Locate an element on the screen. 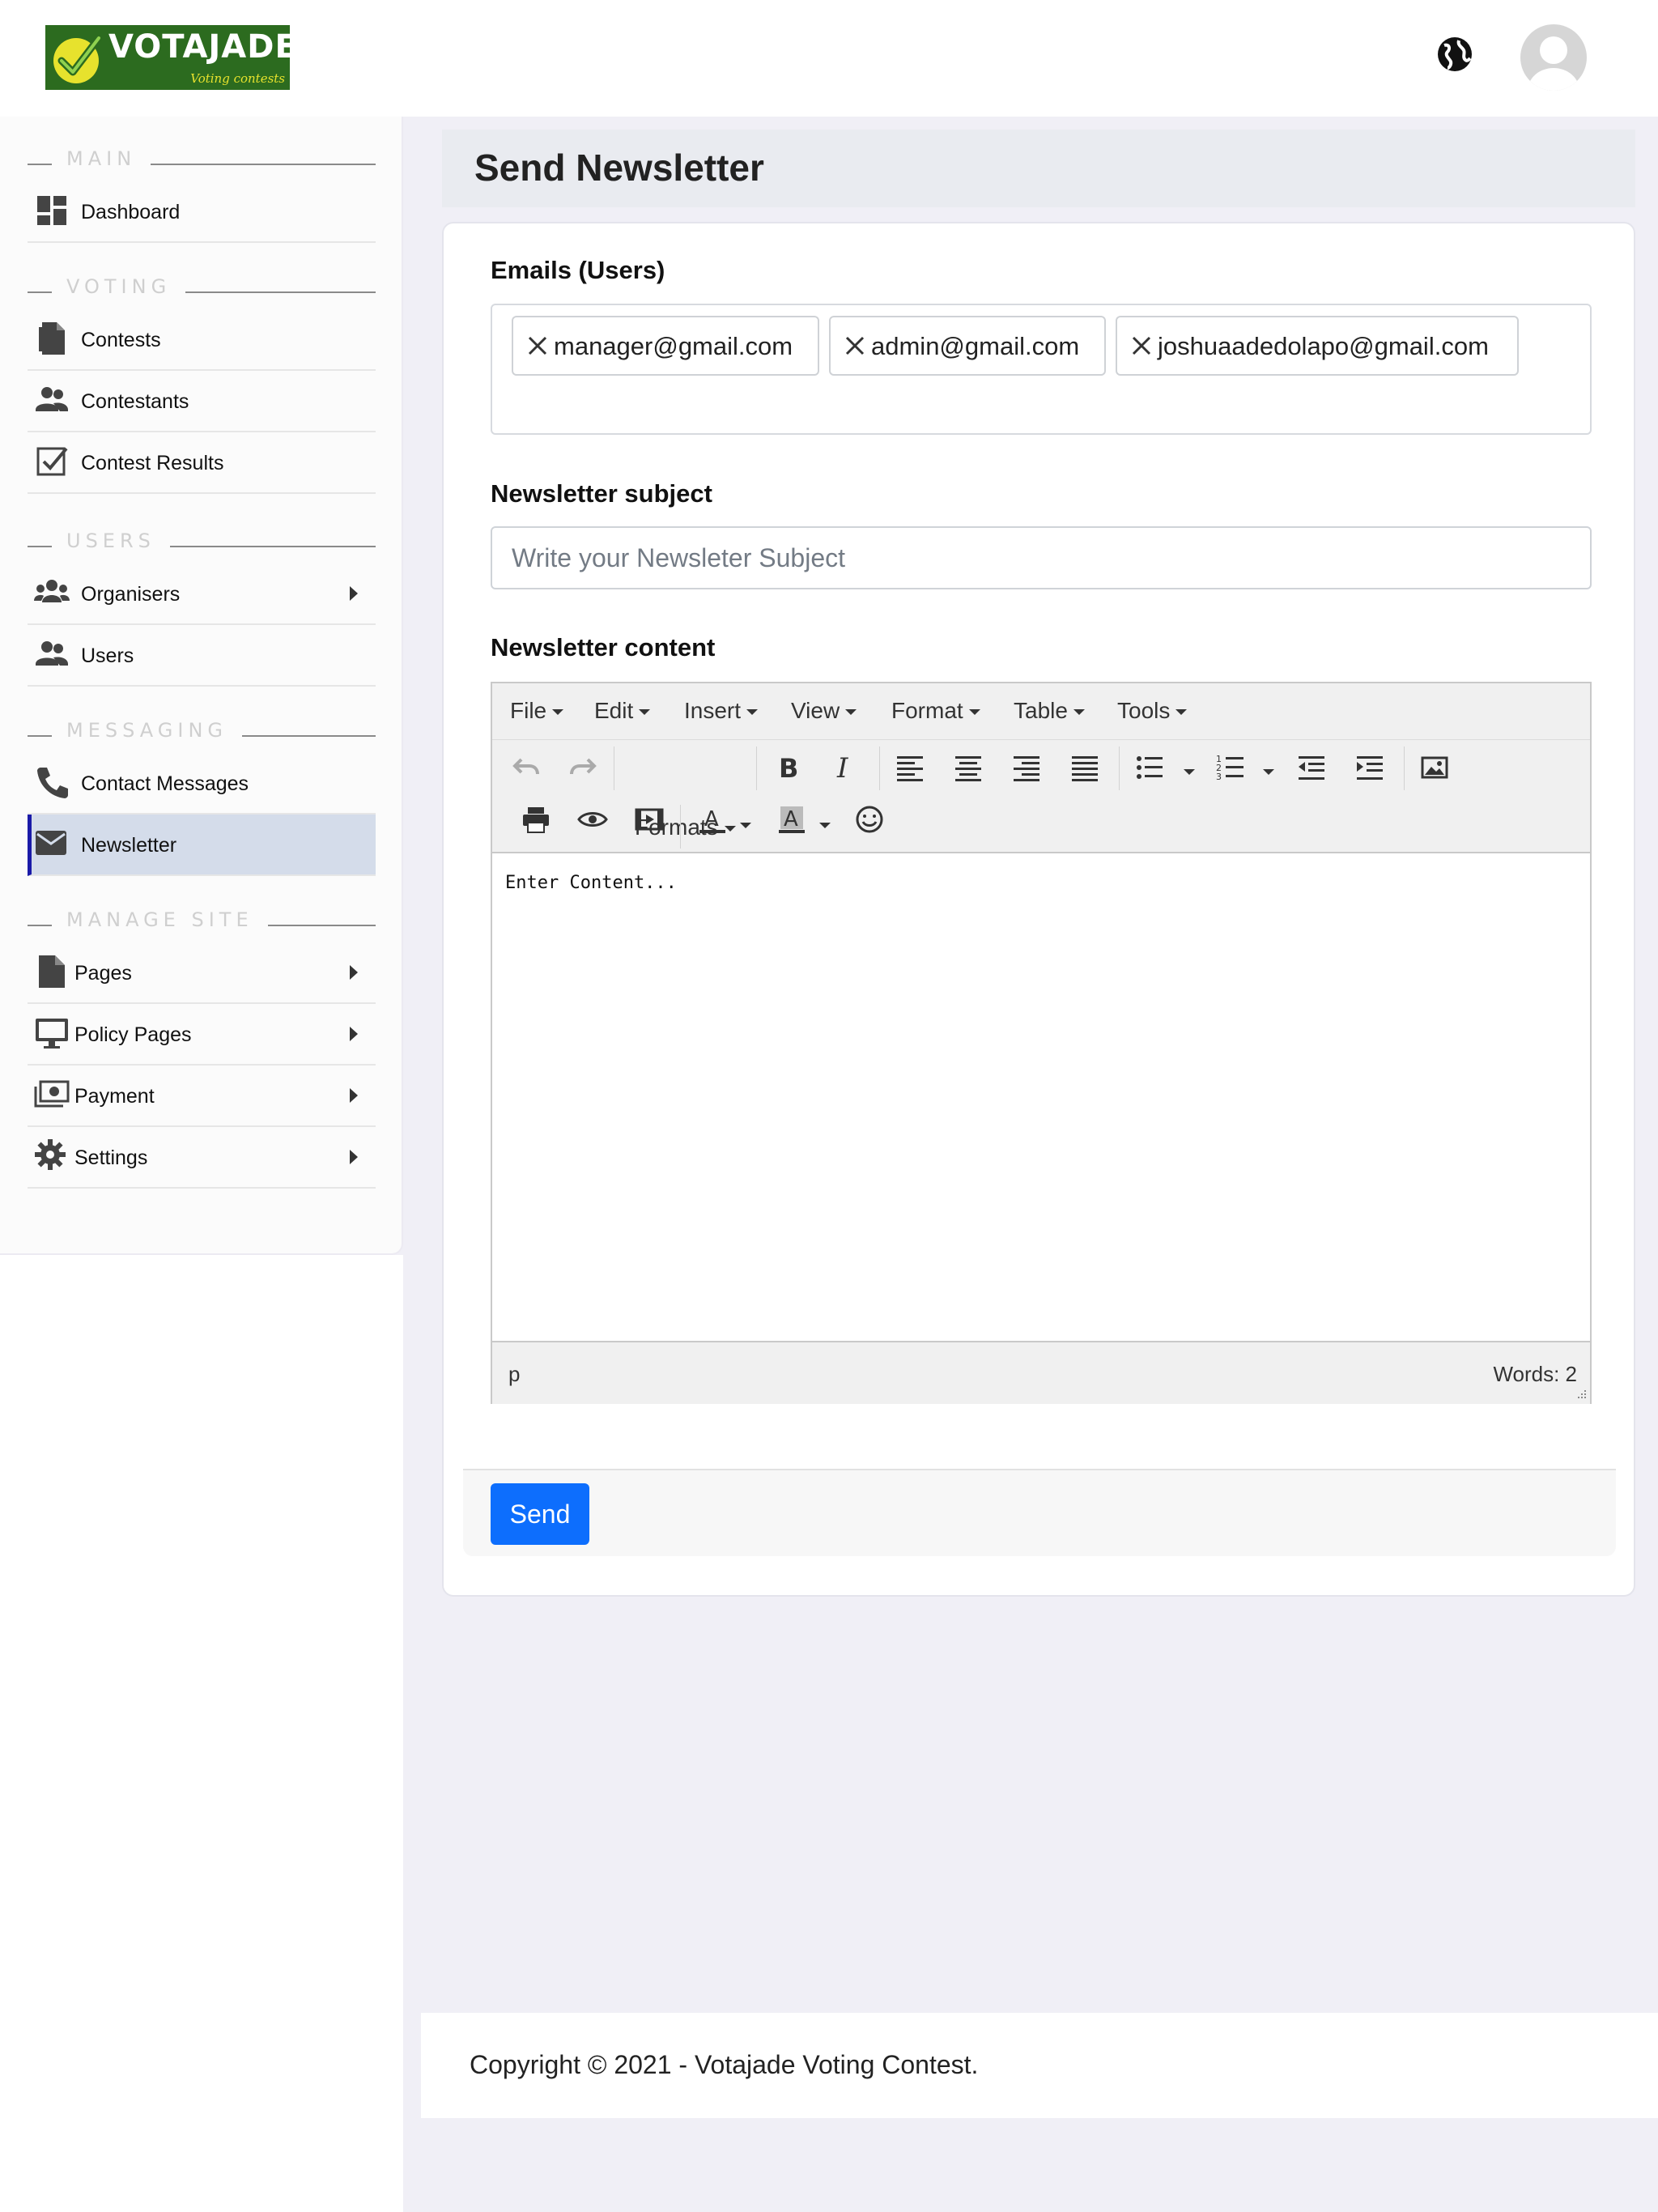  caret-right-icon is located at coordinates (354, 1034).